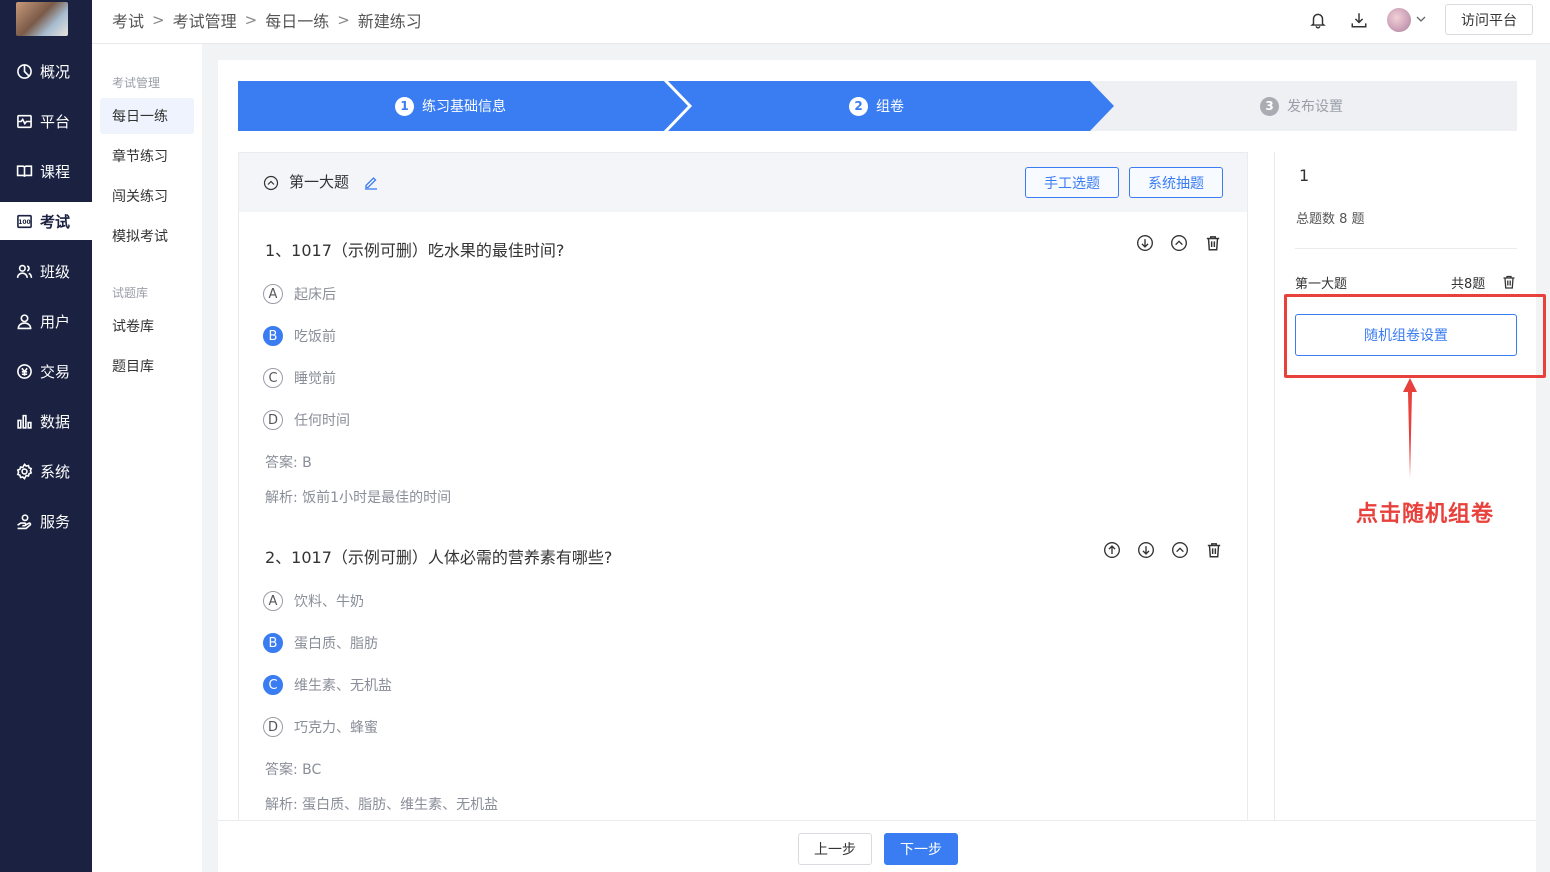  Describe the element at coordinates (921, 849) in the screenshot. I see `next-step-button: 下一步` at that location.